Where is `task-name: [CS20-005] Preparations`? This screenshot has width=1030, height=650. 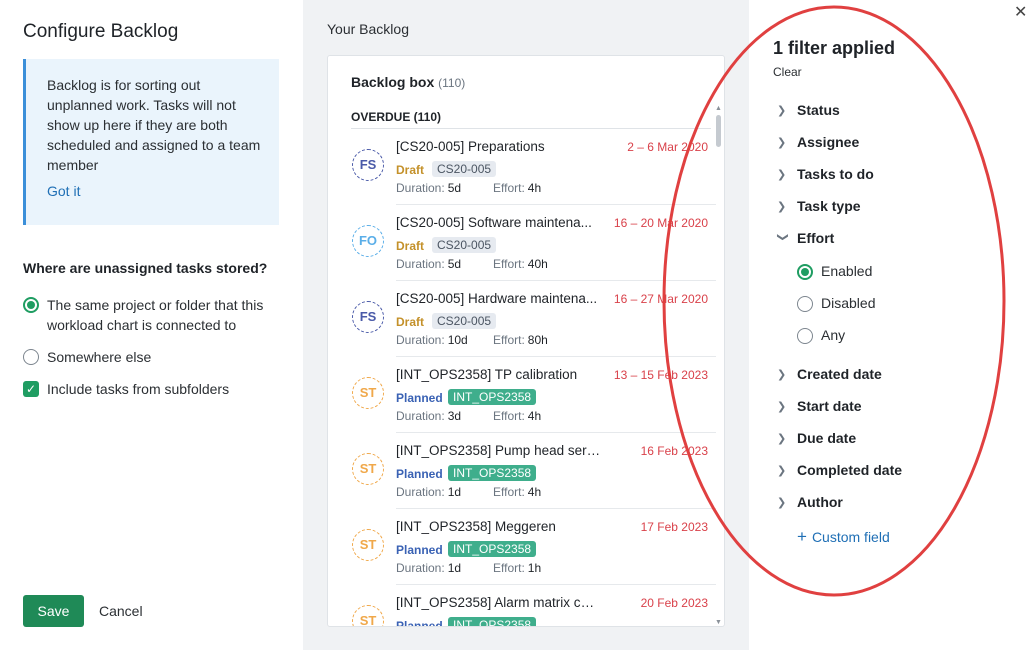 task-name: [CS20-005] Preparations is located at coordinates (498, 146).